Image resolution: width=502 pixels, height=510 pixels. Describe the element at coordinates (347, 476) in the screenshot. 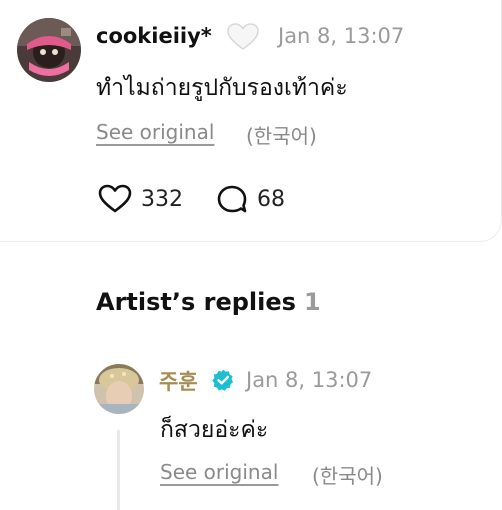

I see `reply-original-language-label: (한국어)` at that location.